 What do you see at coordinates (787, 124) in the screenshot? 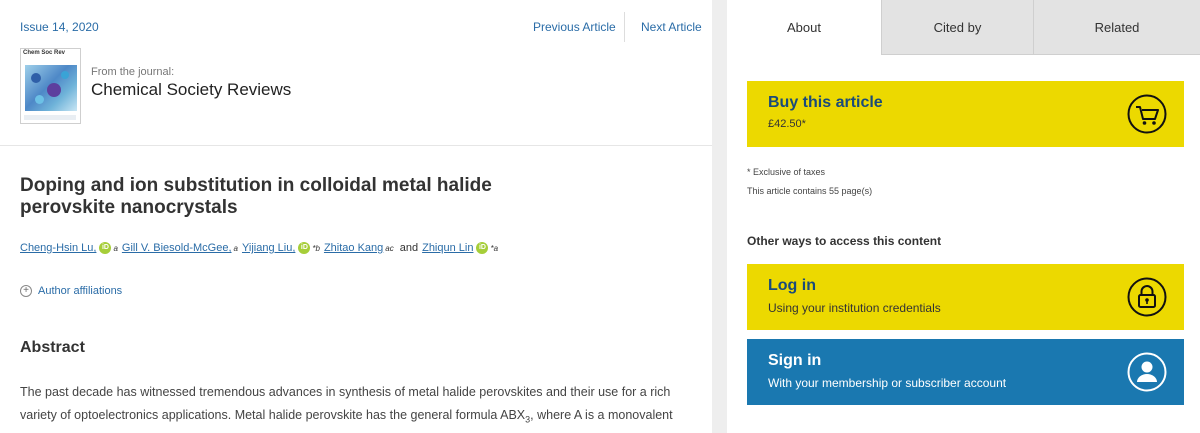
I see `article-price: £42.50*` at bounding box center [787, 124].